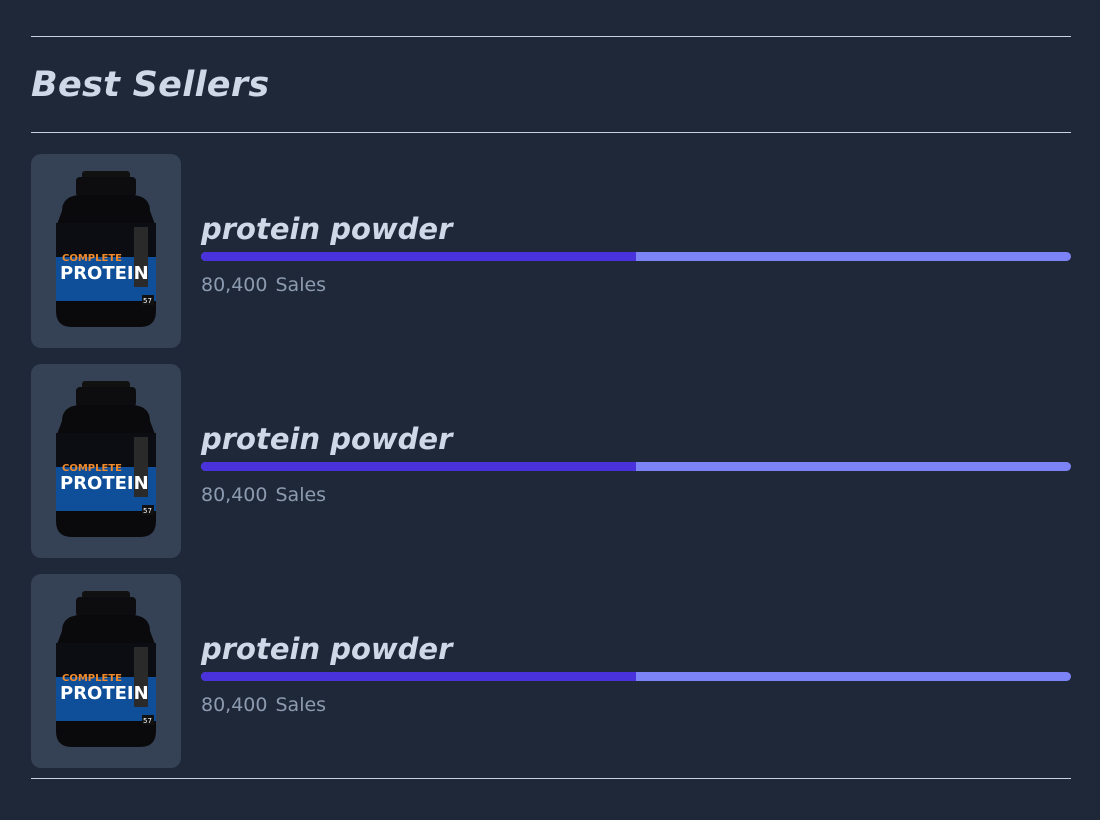  I want to click on section-title: Best Sellers, so click(150, 84).